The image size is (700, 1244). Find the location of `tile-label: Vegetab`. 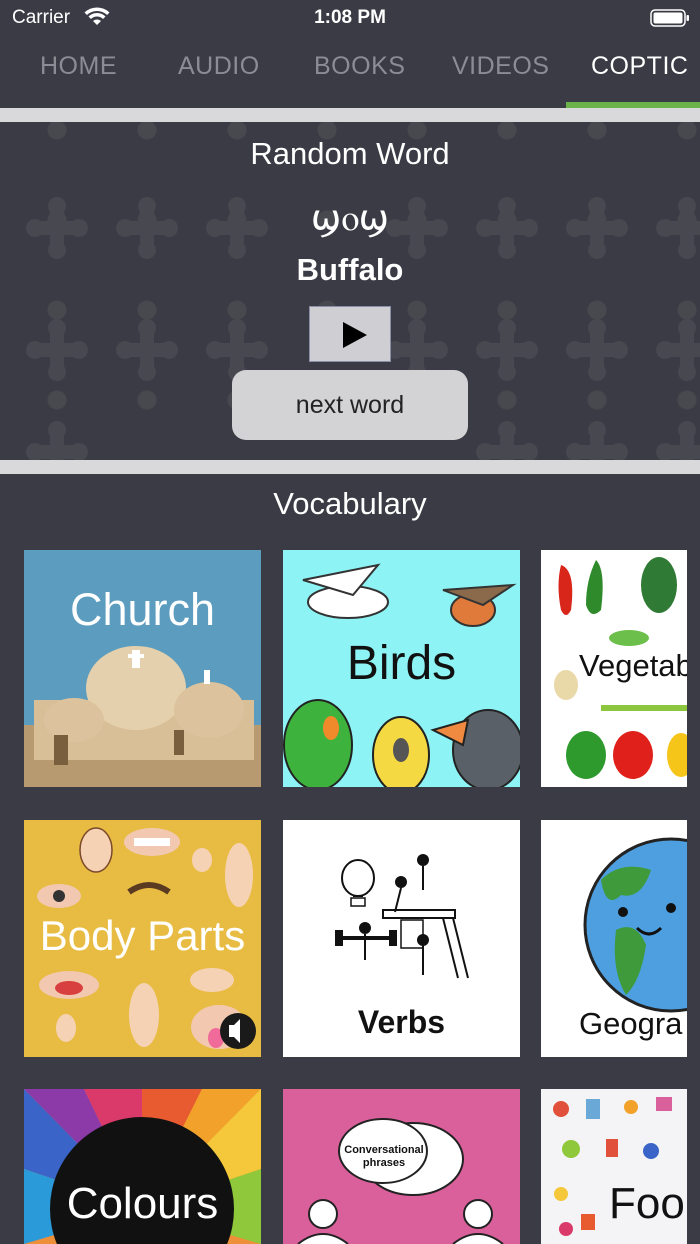

tile-label: Vegetab is located at coordinates (633, 665).